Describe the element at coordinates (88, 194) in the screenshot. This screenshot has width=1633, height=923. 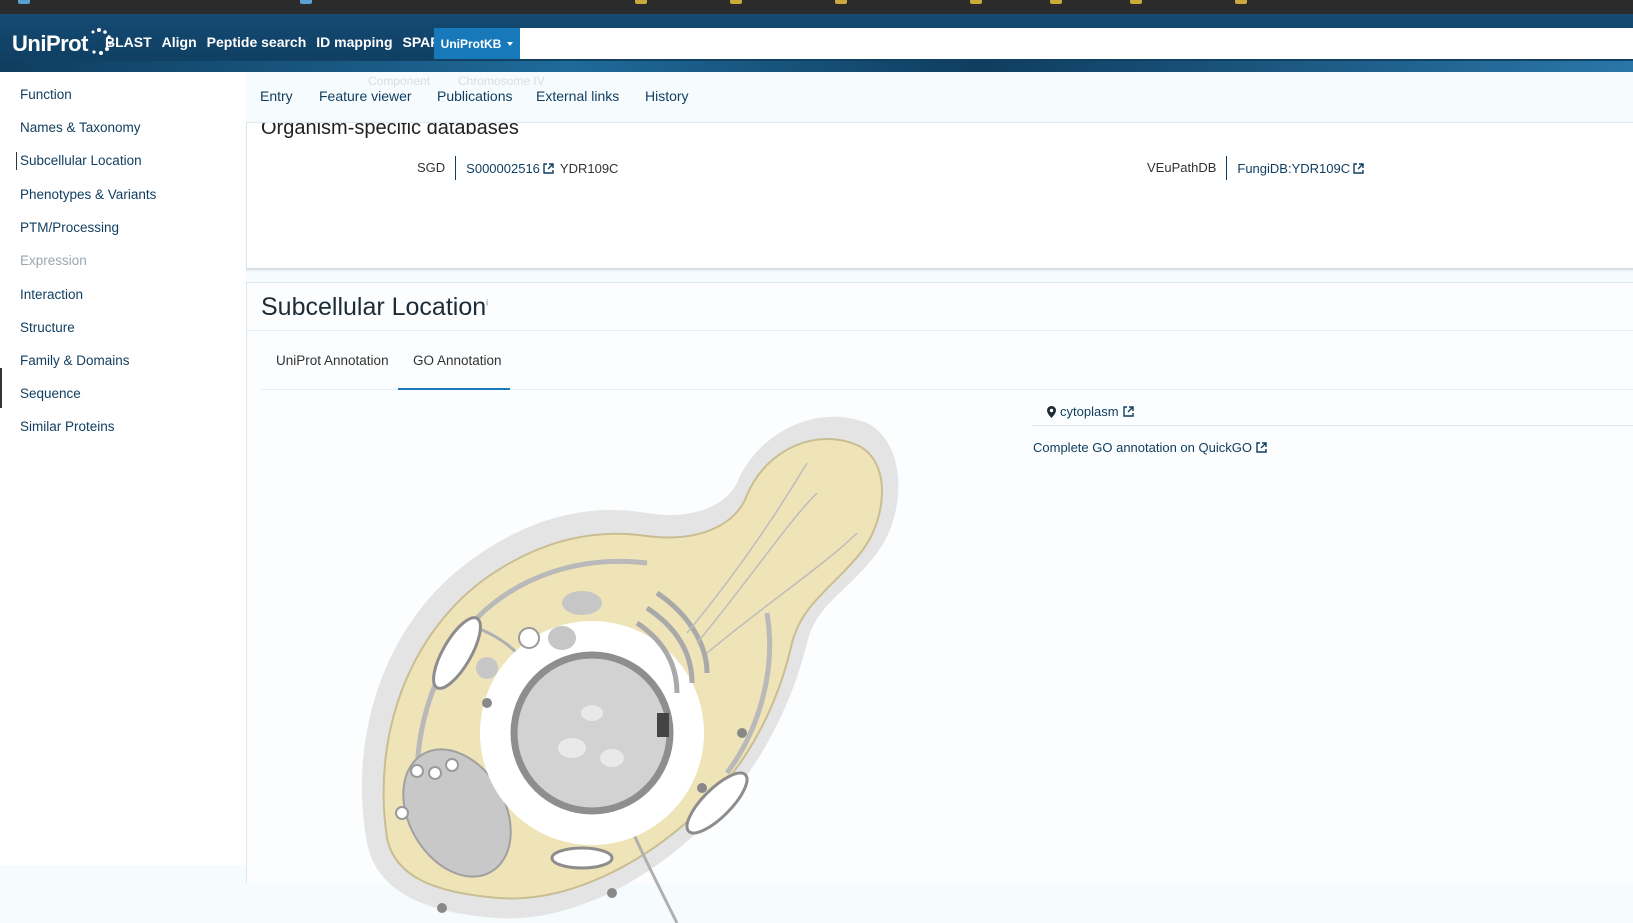
I see `sidebar-item-phenotypes-variants: Phenotypes & Variants` at that location.